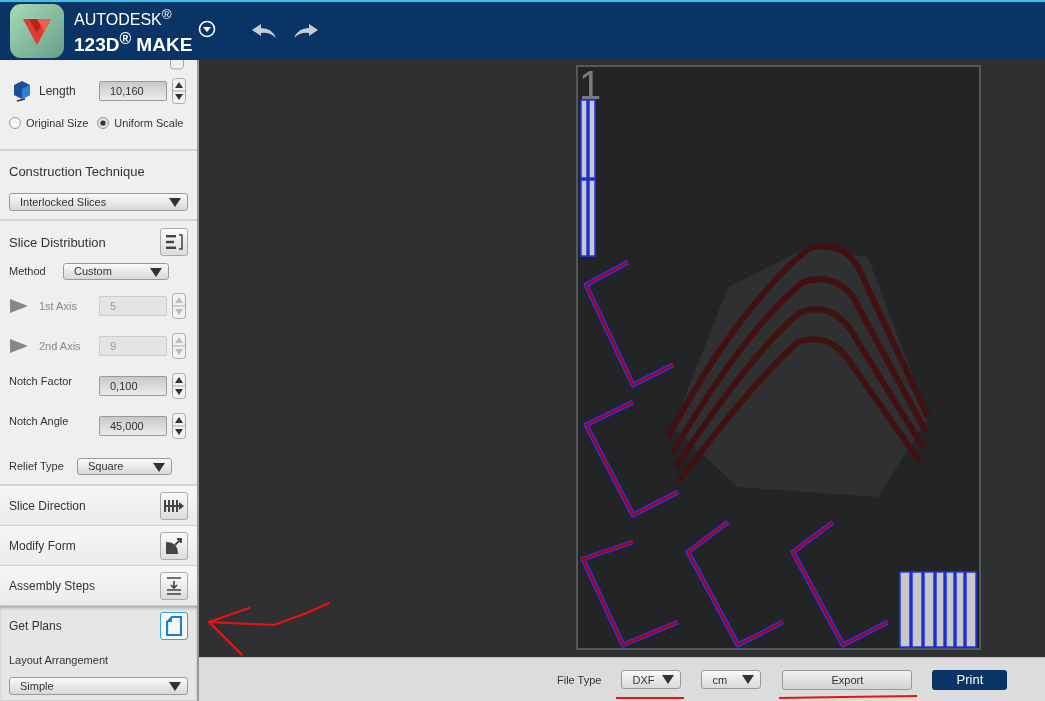  What do you see at coordinates (58, 306) in the screenshot?
I see `field-label: 1st Axis` at bounding box center [58, 306].